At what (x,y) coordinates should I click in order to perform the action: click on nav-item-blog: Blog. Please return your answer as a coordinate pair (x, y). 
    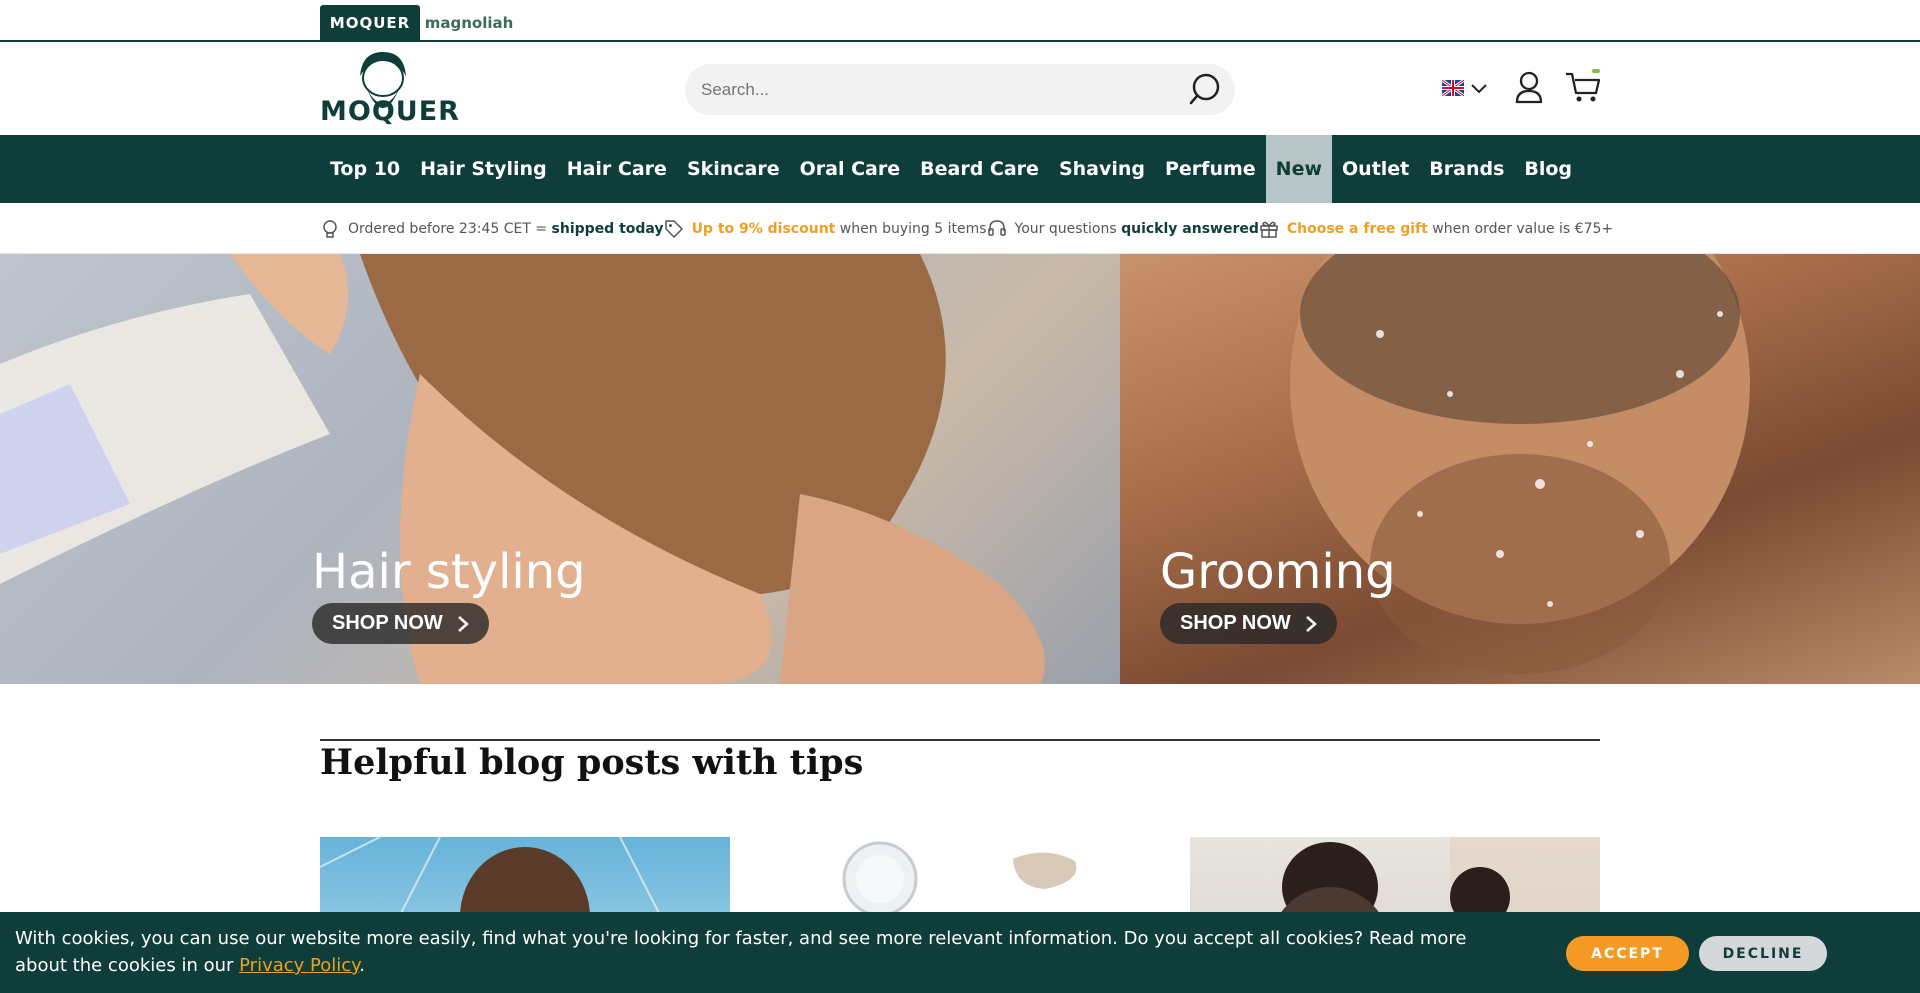
    Looking at the image, I should click on (1548, 169).